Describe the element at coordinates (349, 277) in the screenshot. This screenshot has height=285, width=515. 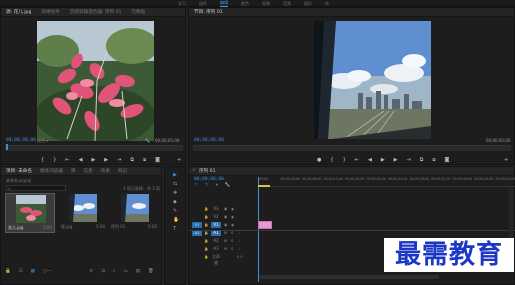
I see `horizontal-scrollbar` at that location.